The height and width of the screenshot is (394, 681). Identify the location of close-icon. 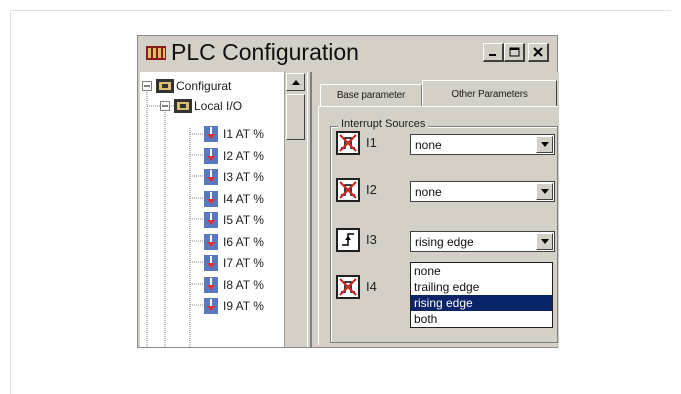
(538, 52).